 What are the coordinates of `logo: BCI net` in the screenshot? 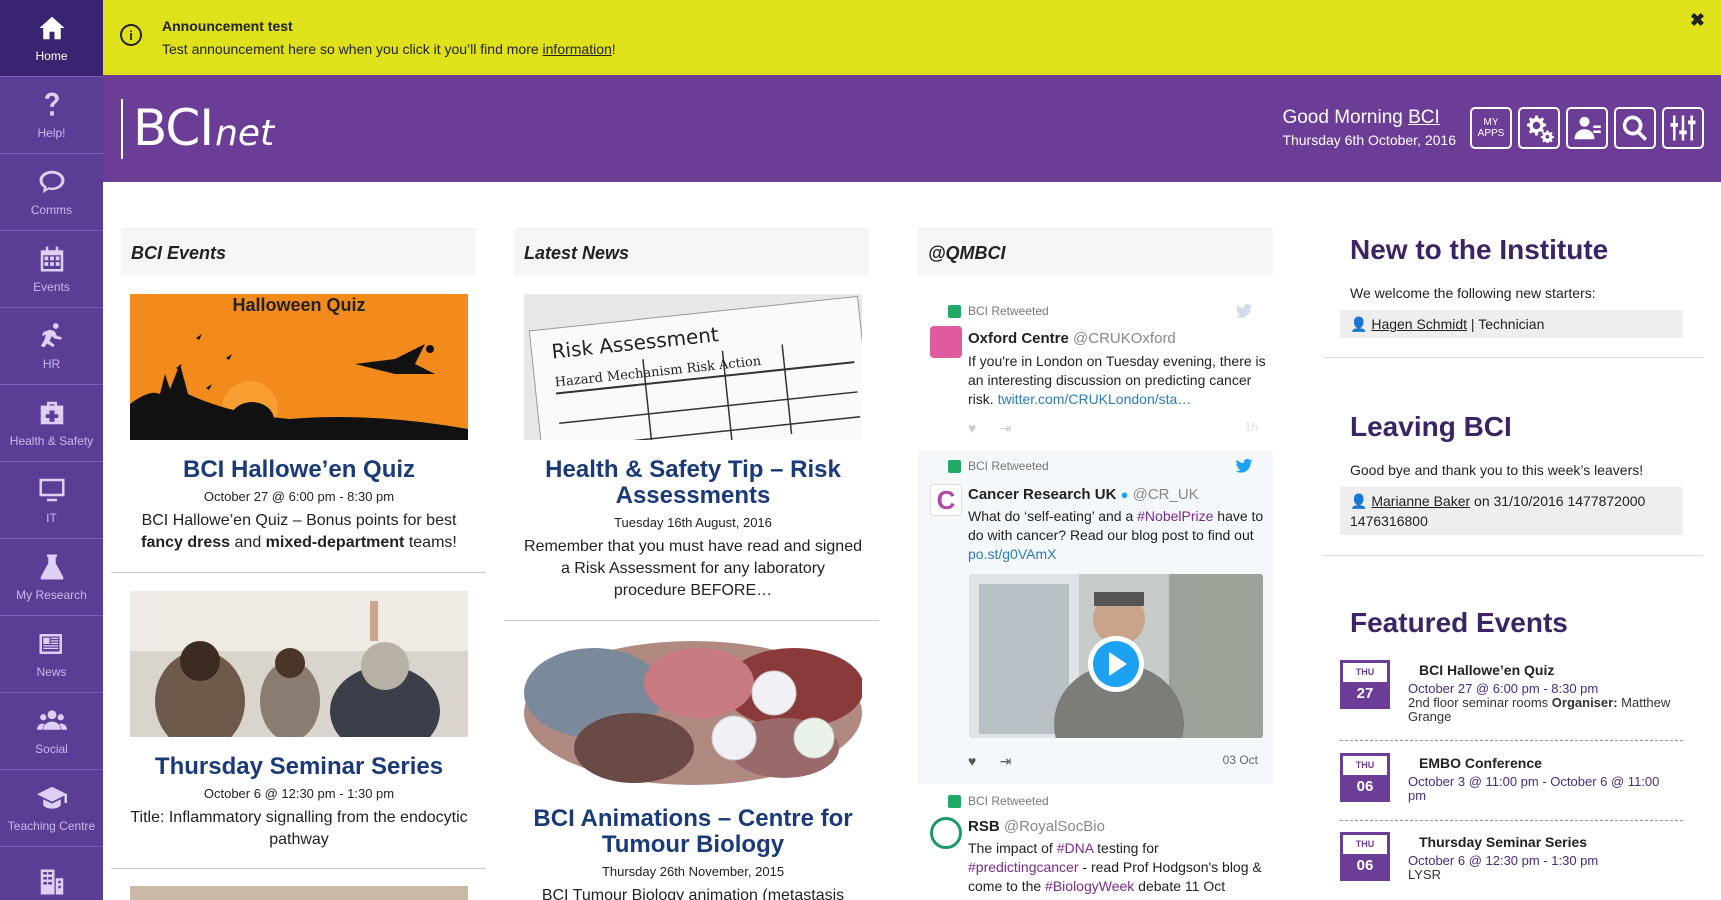 It's located at (197, 129).